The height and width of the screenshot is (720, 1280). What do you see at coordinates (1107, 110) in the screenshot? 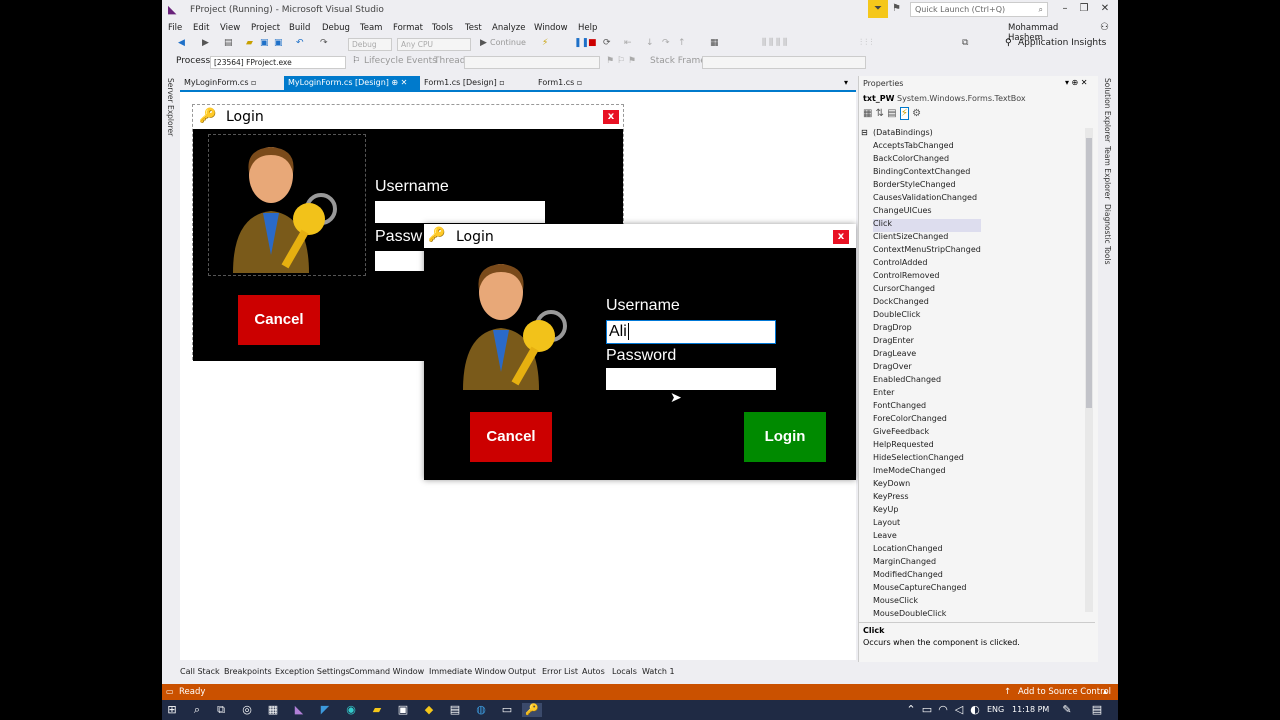
I see `solution-explorer-tab: Solution Explorer` at bounding box center [1107, 110].